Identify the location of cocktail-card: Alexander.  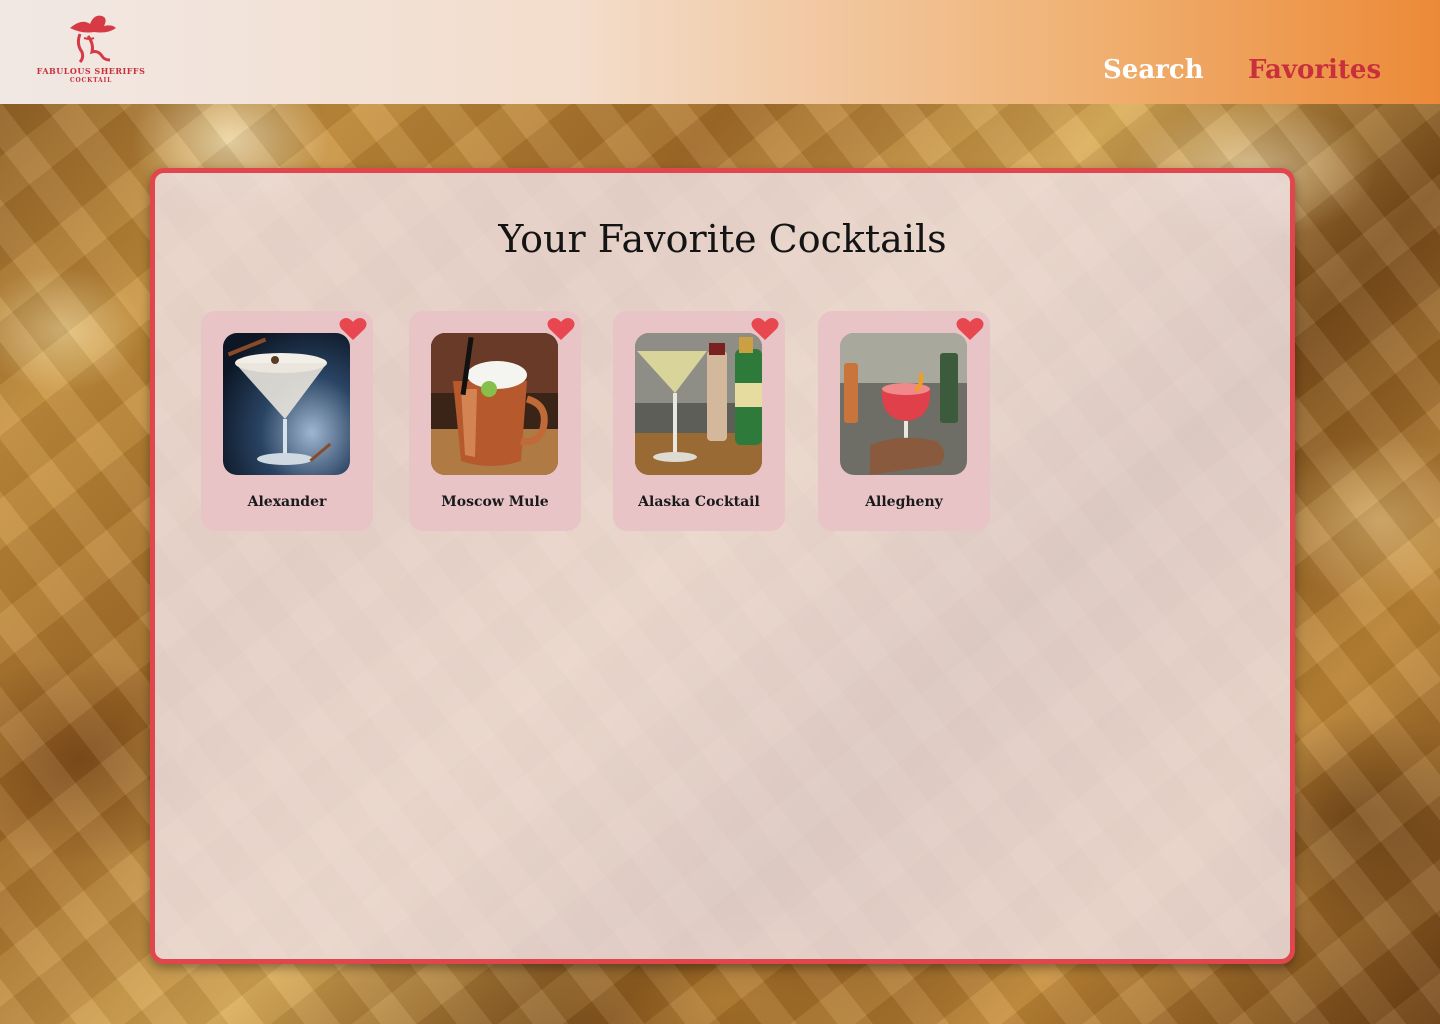
(287, 421).